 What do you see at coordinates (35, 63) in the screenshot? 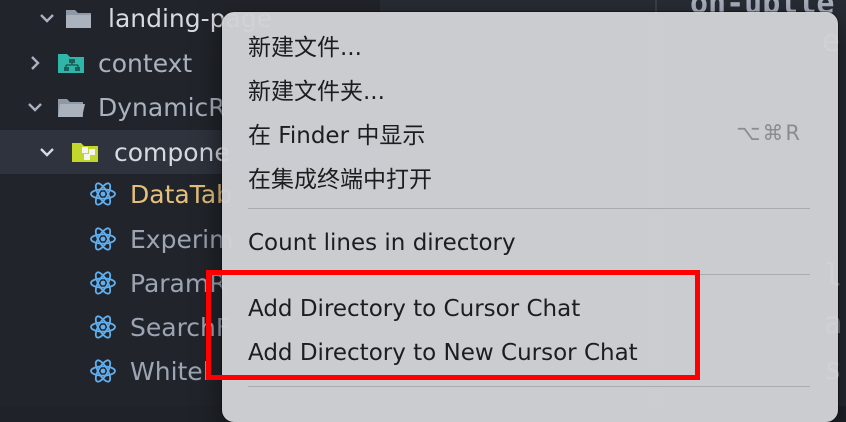
I see `chevron-right-icon` at bounding box center [35, 63].